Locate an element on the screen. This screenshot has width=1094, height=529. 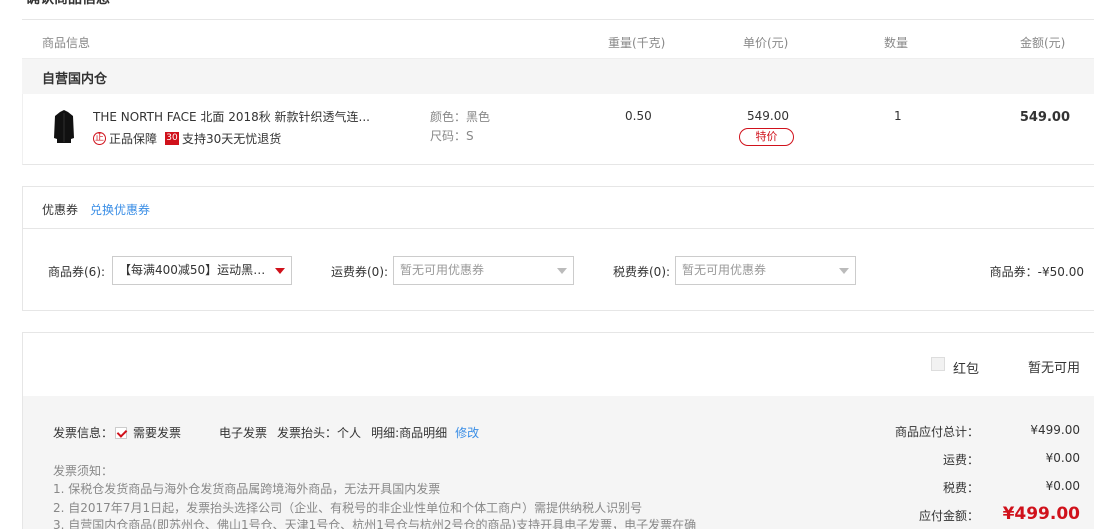
shipping-coupon-label: 运费券(0): is located at coordinates (360, 272).